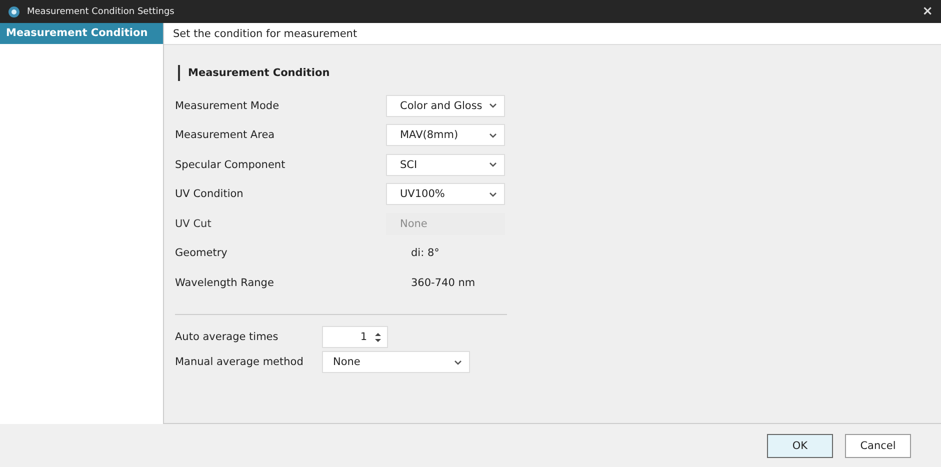  I want to click on dropdown: UV100%, so click(445, 194).